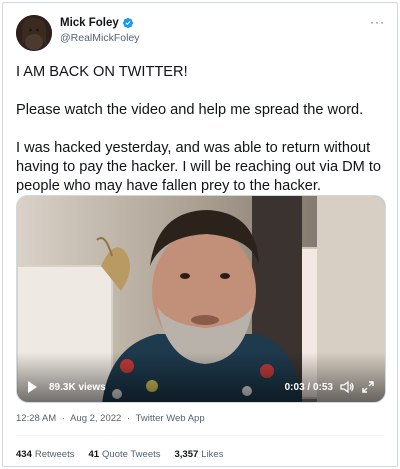 The height and width of the screenshot is (469, 400). What do you see at coordinates (54, 454) in the screenshot?
I see `retweets-label: Retweets` at bounding box center [54, 454].